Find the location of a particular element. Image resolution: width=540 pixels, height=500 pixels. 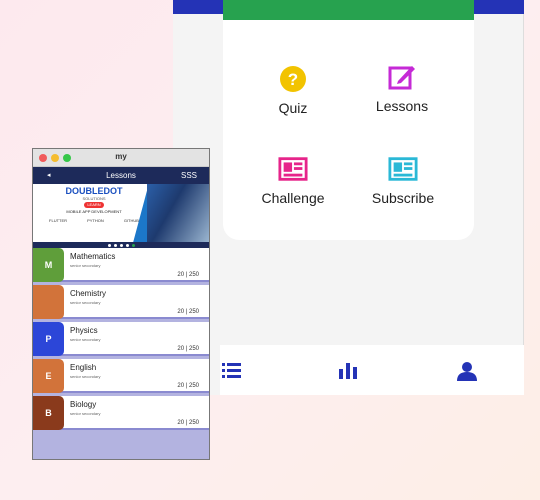

window-title: my is located at coordinates (121, 156).